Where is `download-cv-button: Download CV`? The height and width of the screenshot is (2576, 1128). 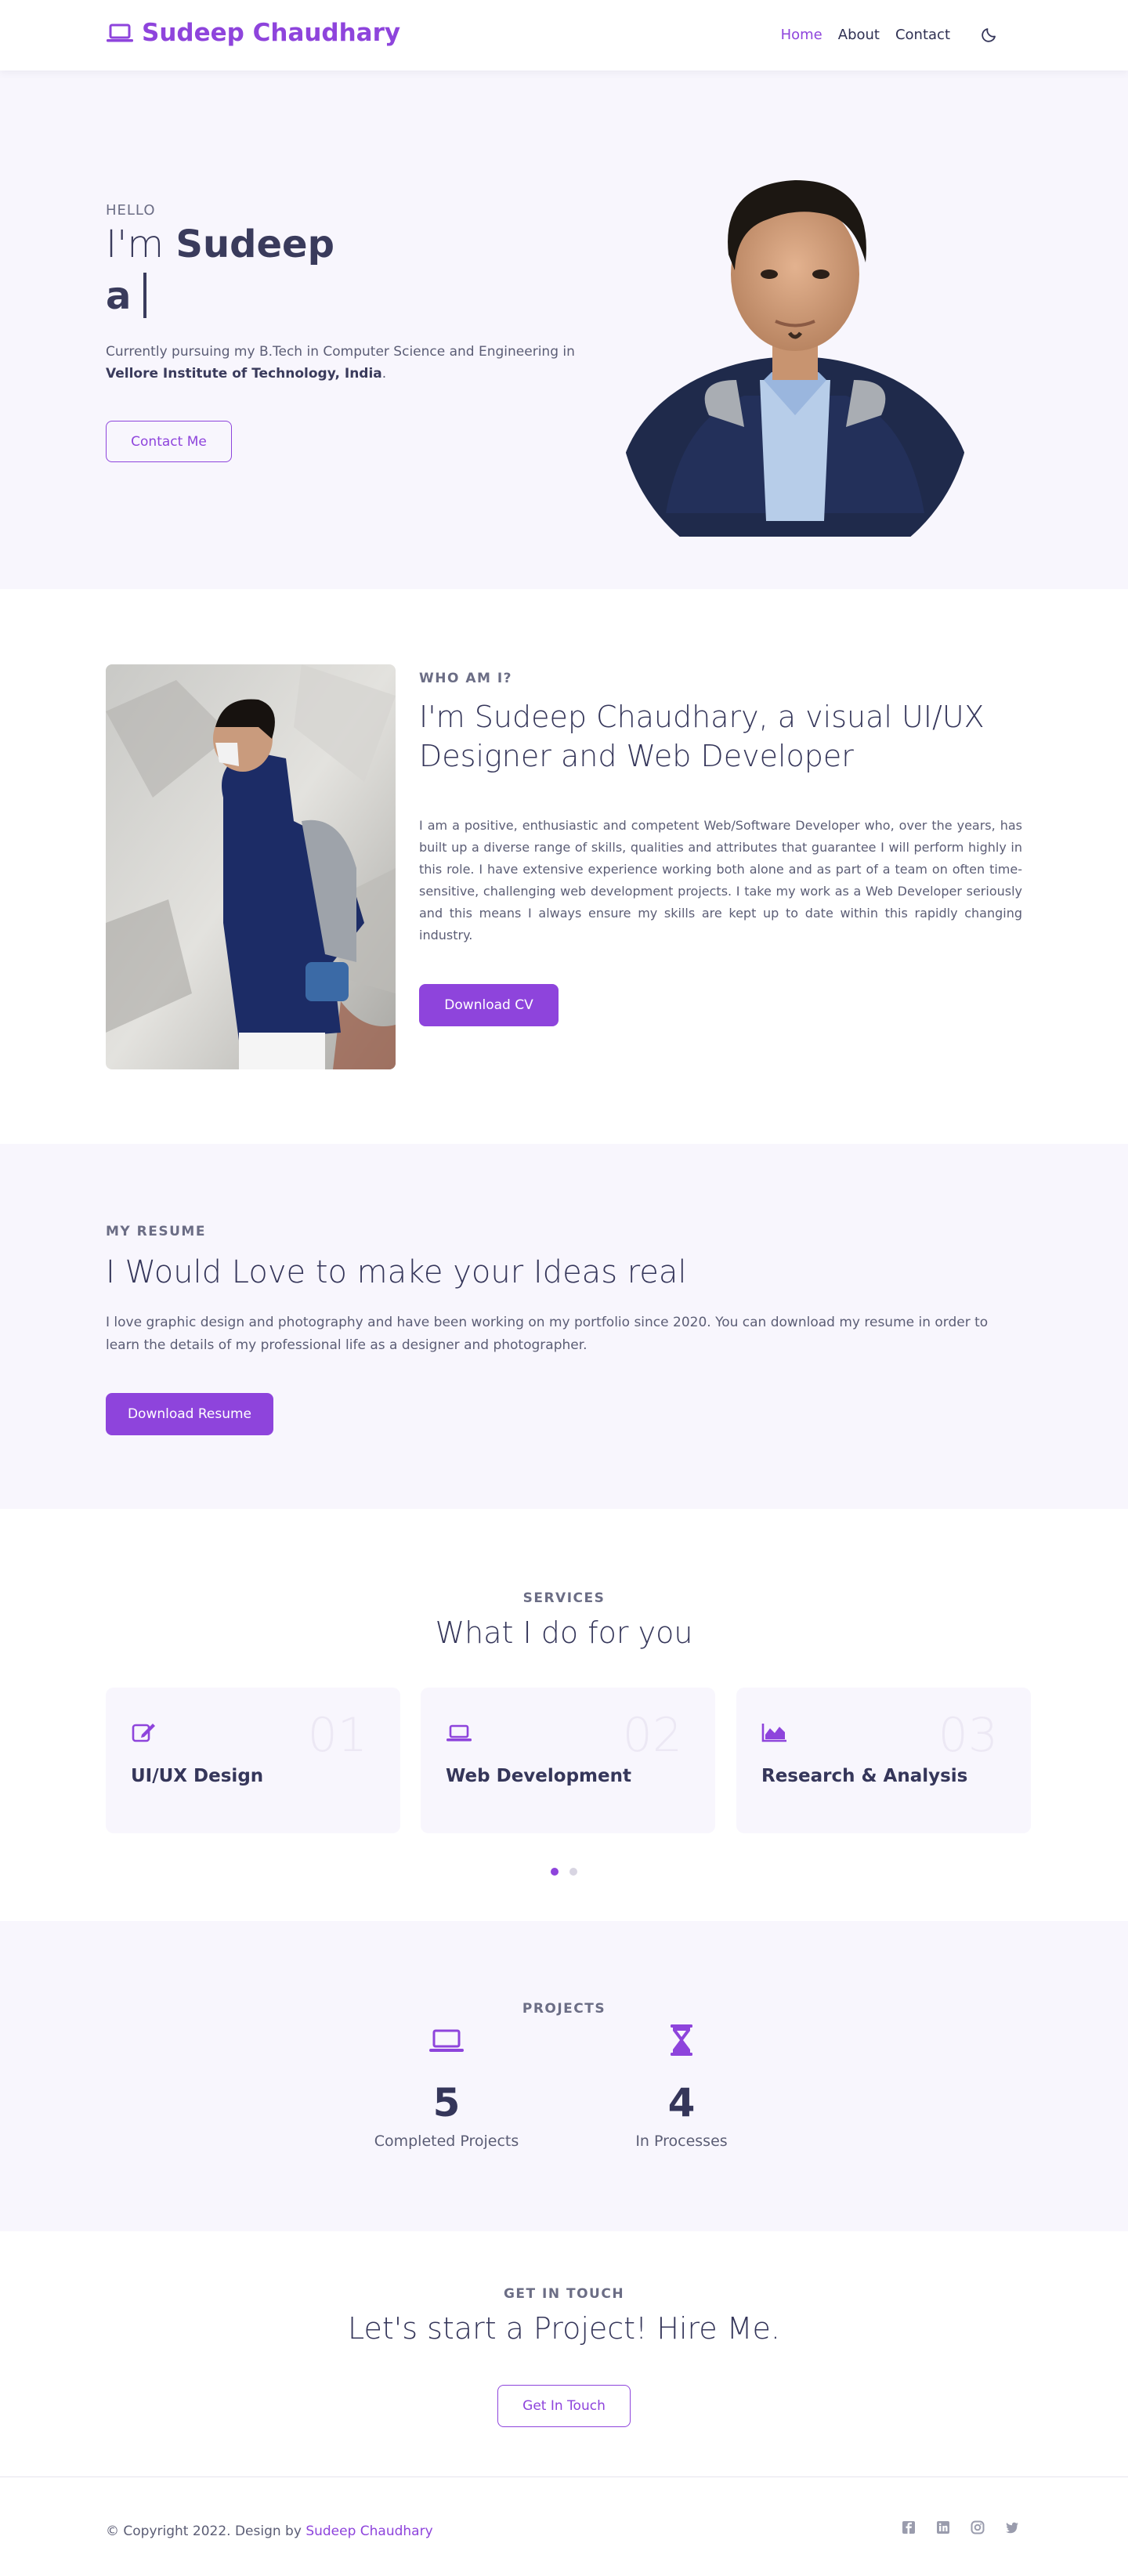 download-cv-button: Download CV is located at coordinates (489, 1005).